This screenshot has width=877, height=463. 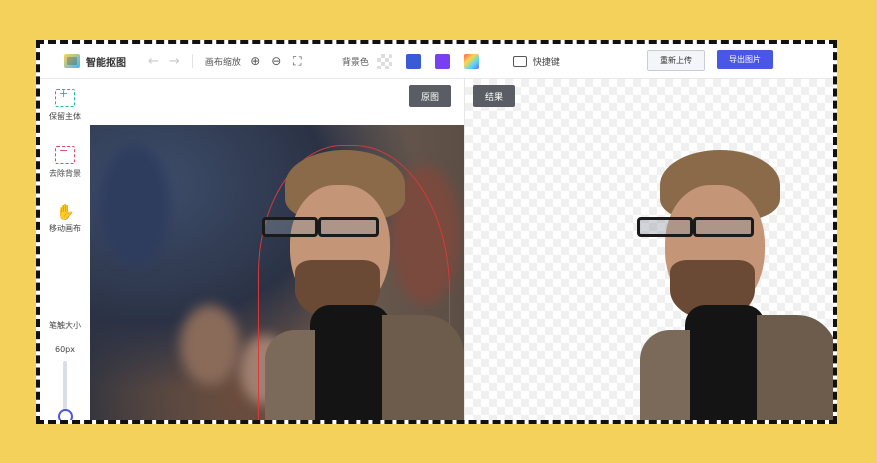 I want to click on sidebar-item-remove: 去除背景, so click(x=65, y=161).